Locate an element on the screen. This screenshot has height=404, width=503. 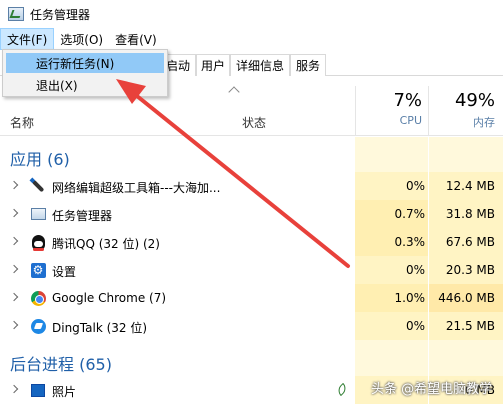
column-cpu: CPU is located at coordinates (387, 120).